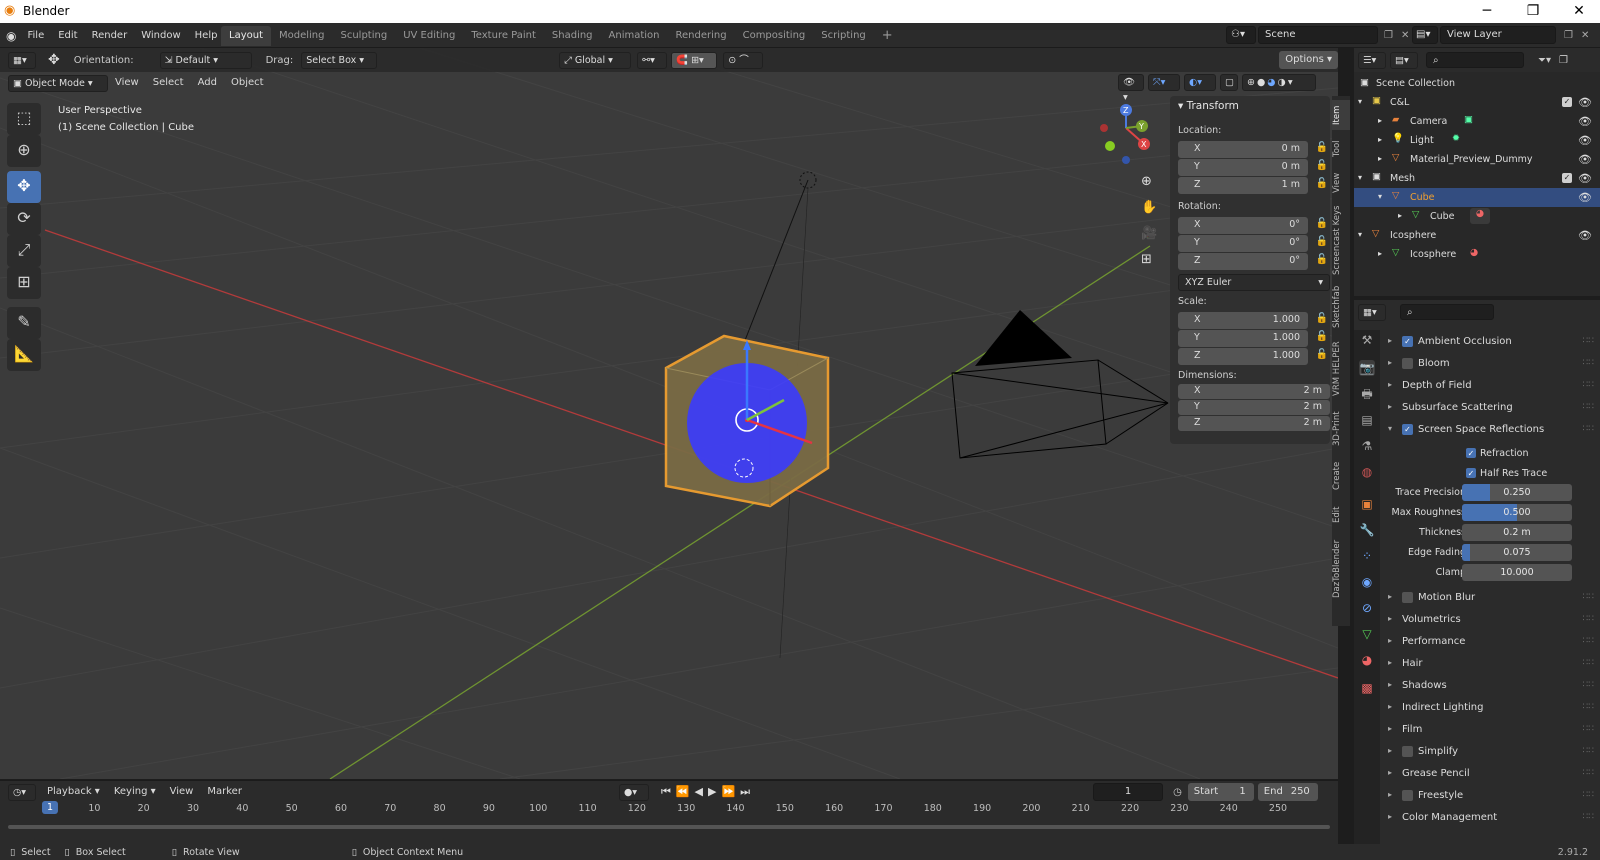 The image size is (1600, 860). What do you see at coordinates (1544, 60) in the screenshot?
I see `filter-icon: ⏷▾` at bounding box center [1544, 60].